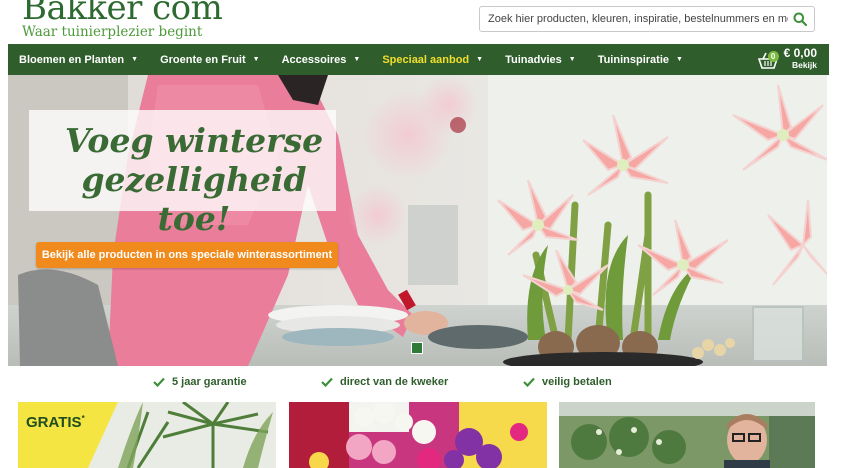 This screenshot has width=850, height=468. Describe the element at coordinates (55, 422) in the screenshot. I see `gratis-label: GRATIS*` at that location.